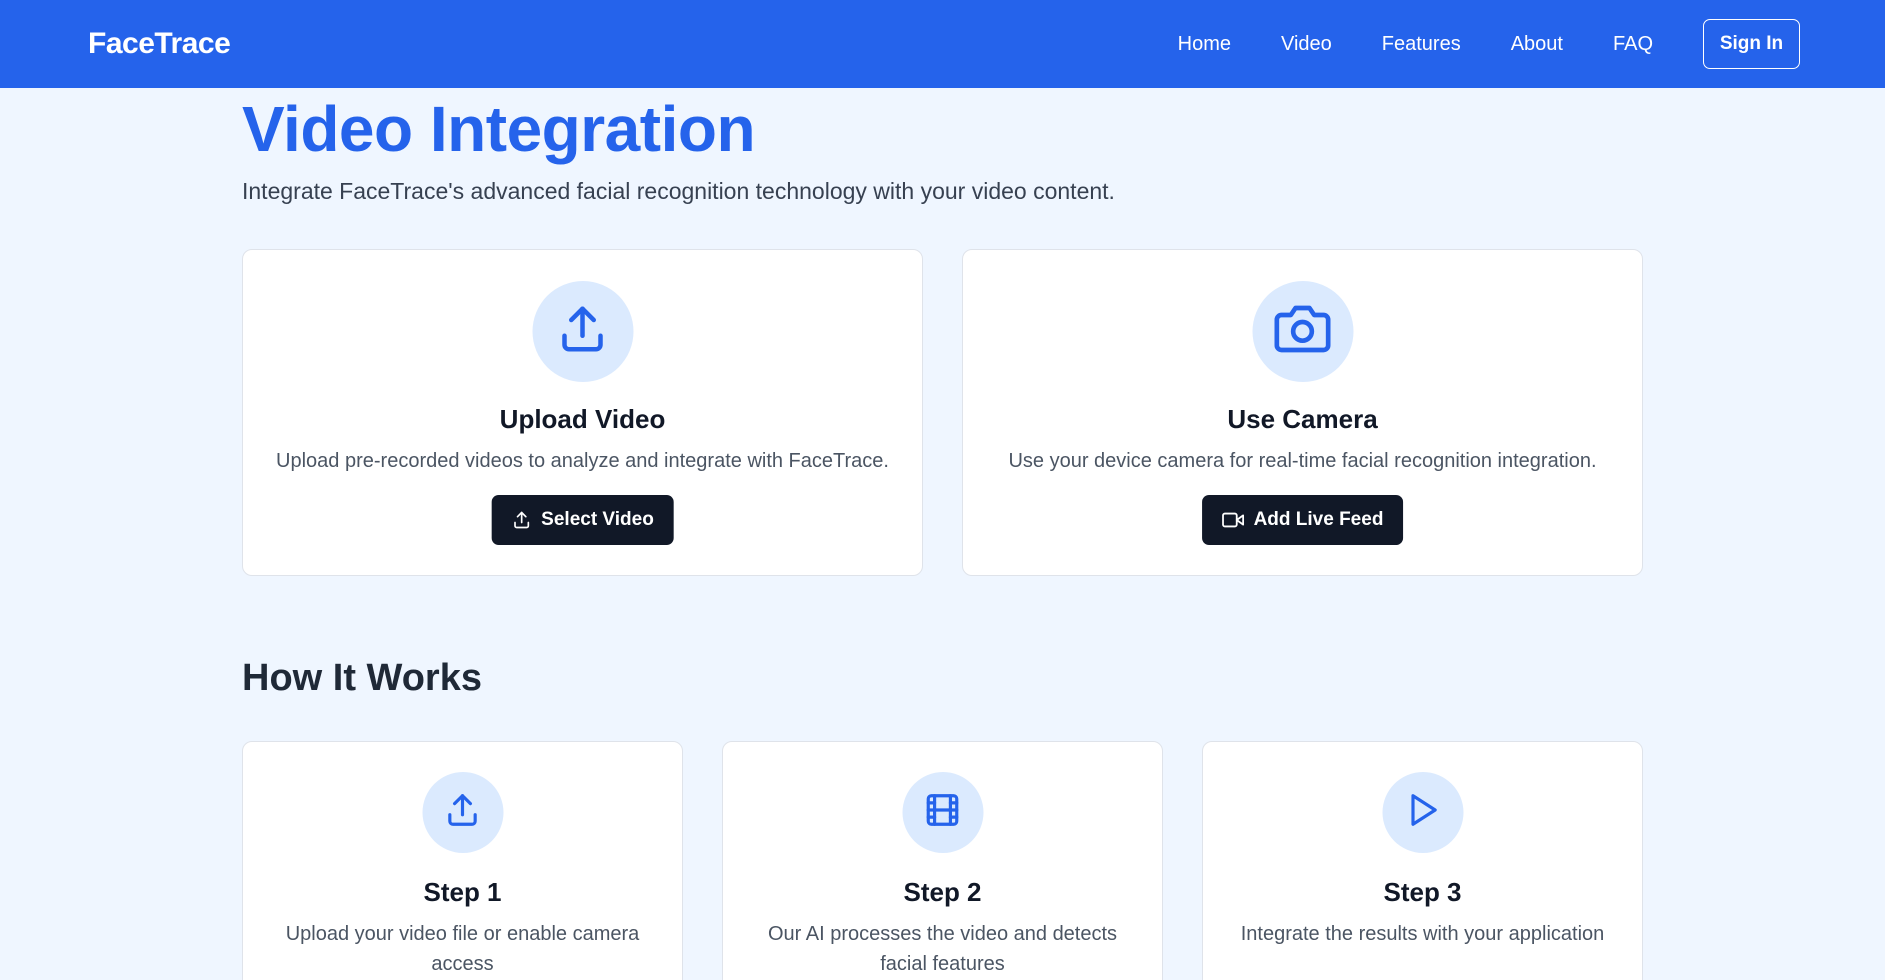 This screenshot has height=980, width=1885. What do you see at coordinates (362, 678) in the screenshot?
I see `how-it-works-title: How It Works` at bounding box center [362, 678].